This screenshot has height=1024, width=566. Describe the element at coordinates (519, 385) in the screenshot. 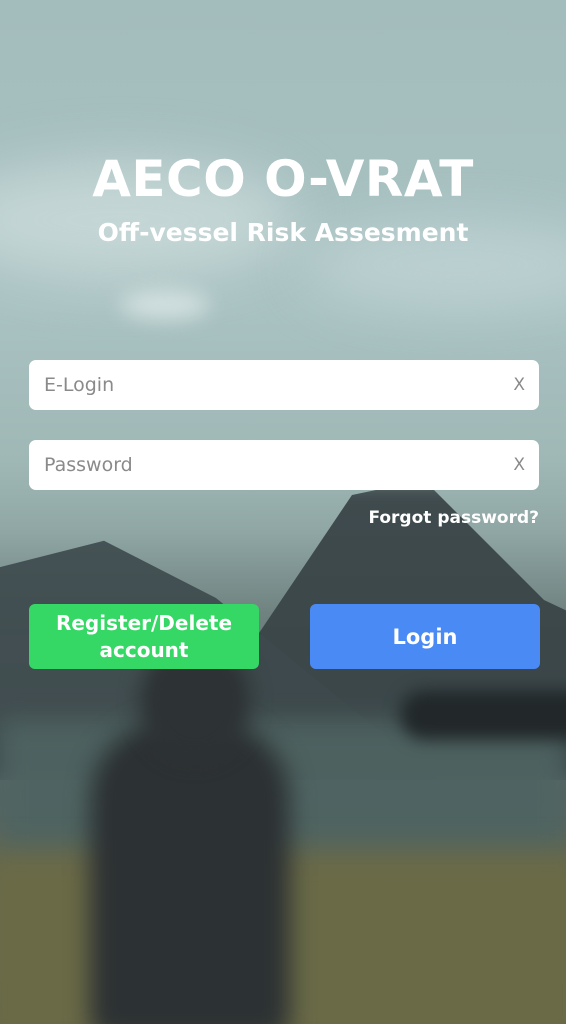

I see `clear-login-button: X` at that location.